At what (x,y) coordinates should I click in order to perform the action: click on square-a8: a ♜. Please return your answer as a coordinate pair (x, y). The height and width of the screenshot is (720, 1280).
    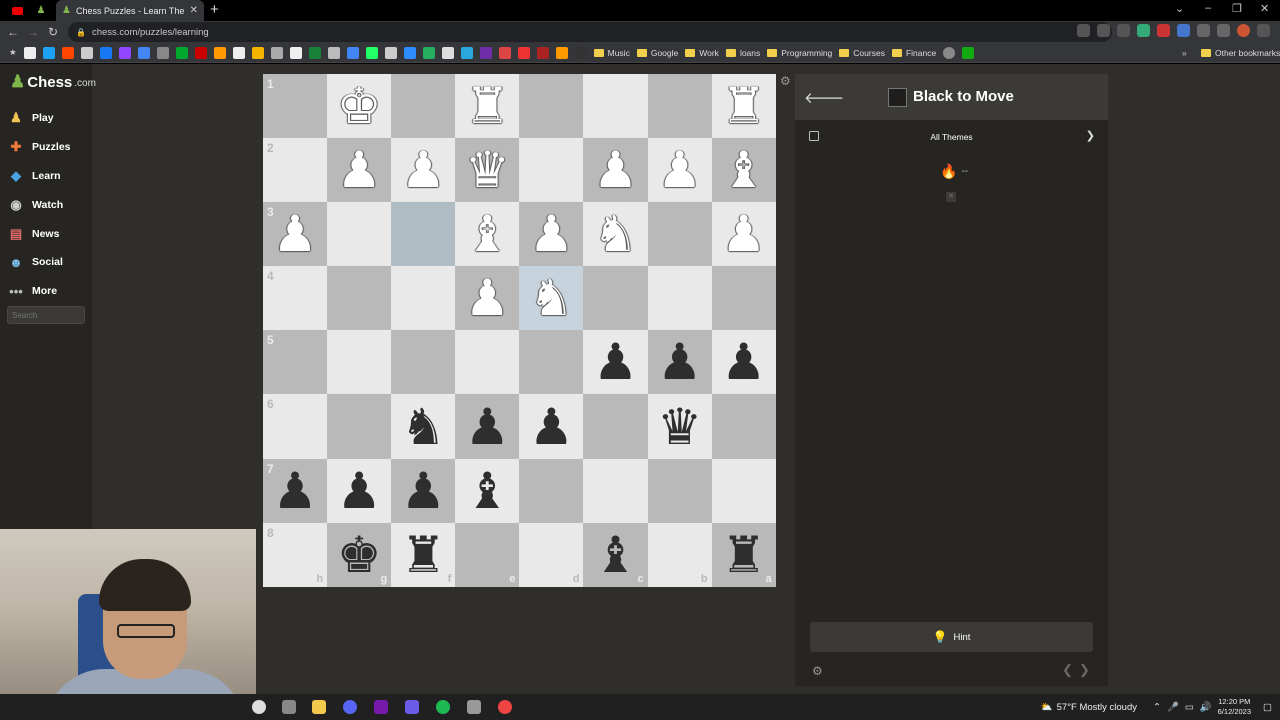
    Looking at the image, I should click on (743, 554).